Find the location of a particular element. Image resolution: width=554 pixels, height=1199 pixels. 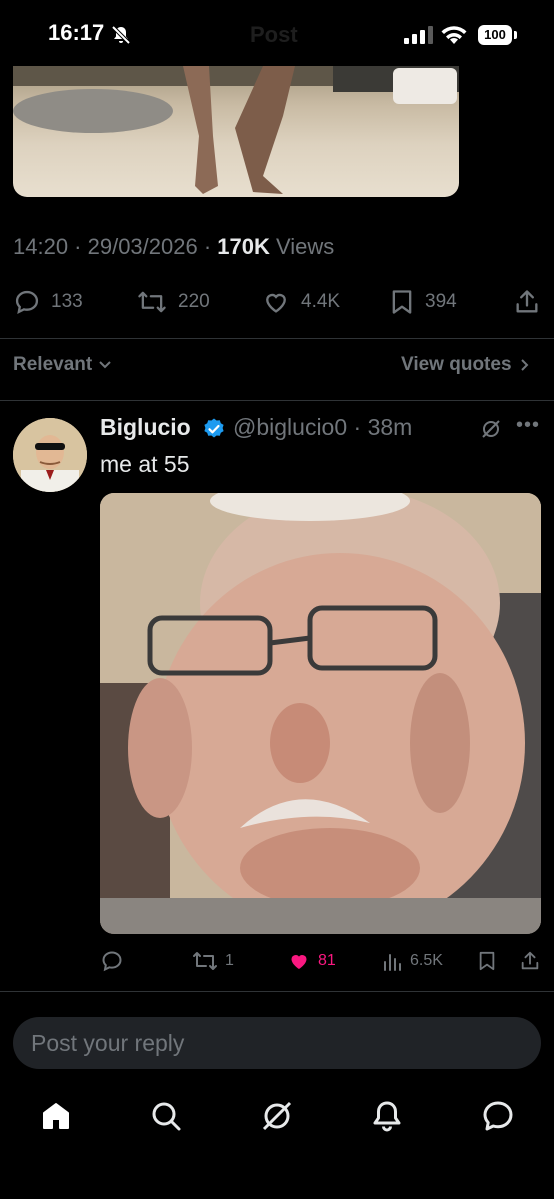

grok-tab is located at coordinates (277, 1116).